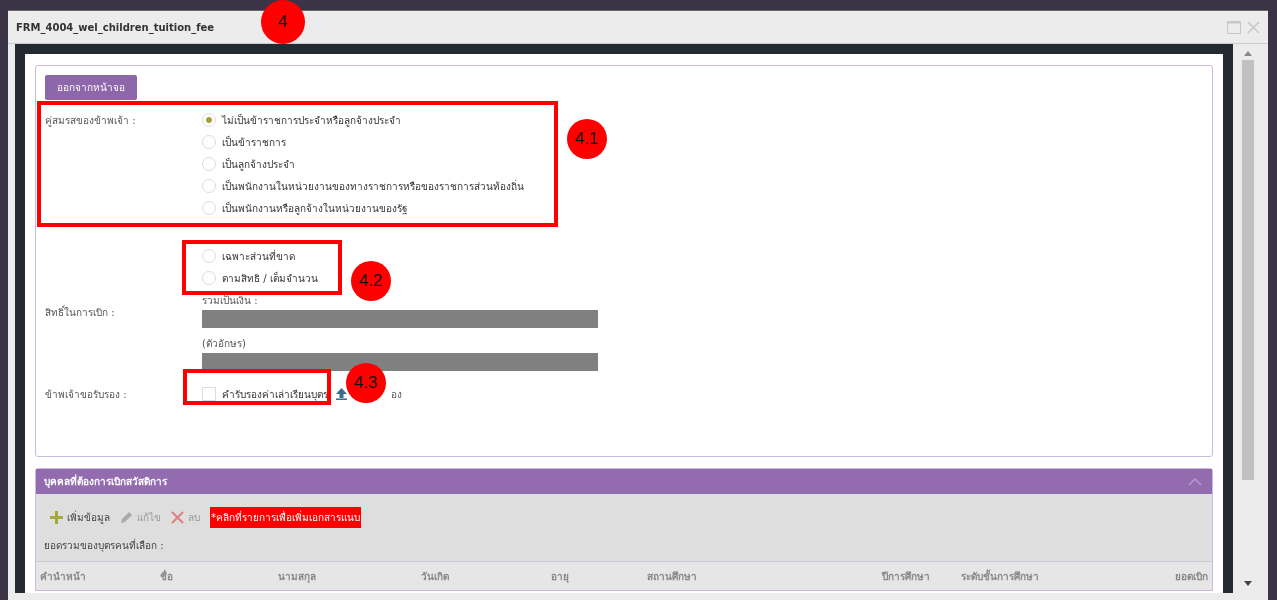  Describe the element at coordinates (265, 394) in the screenshot. I see `checkbox-option: คำรับรองค่าเล่าเรียนบุตร` at that location.